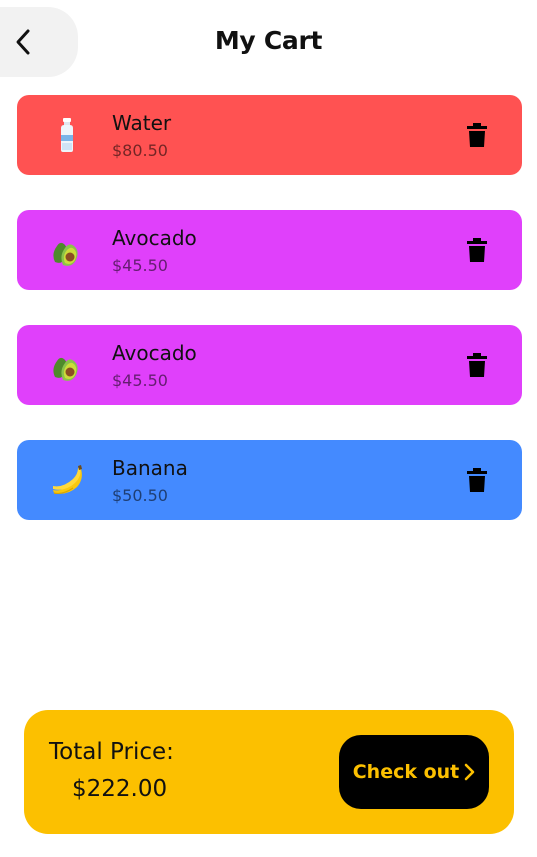 This screenshot has height=857, width=537. Describe the element at coordinates (140, 495) in the screenshot. I see `item-price: $50.50` at that location.